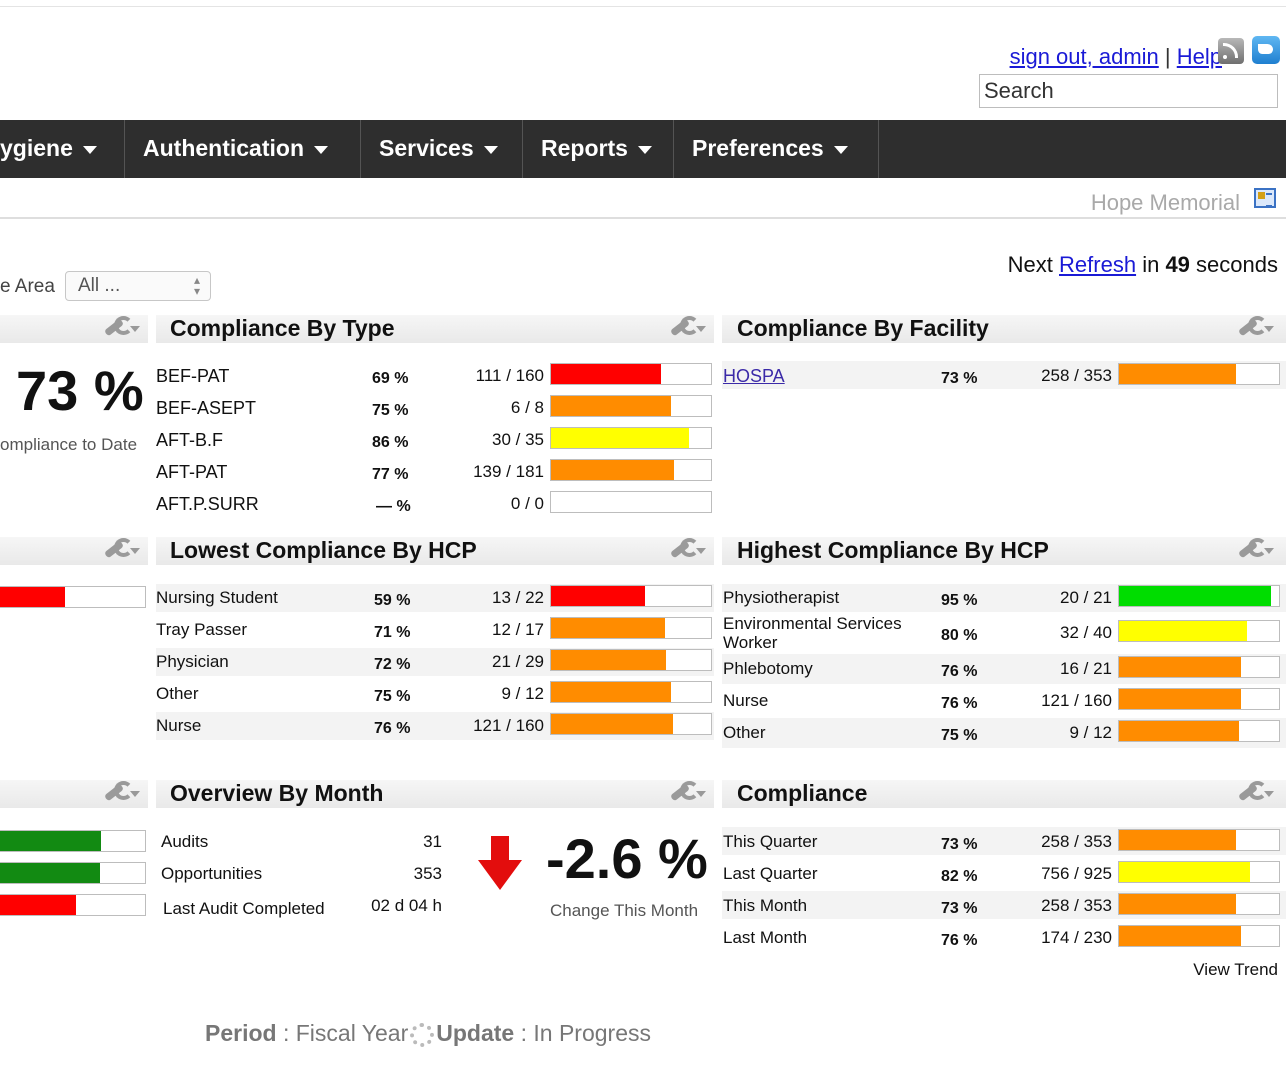 This screenshot has width=1286, height=1073. Describe the element at coordinates (522, 149) in the screenshot. I see `nav-separator` at that location.